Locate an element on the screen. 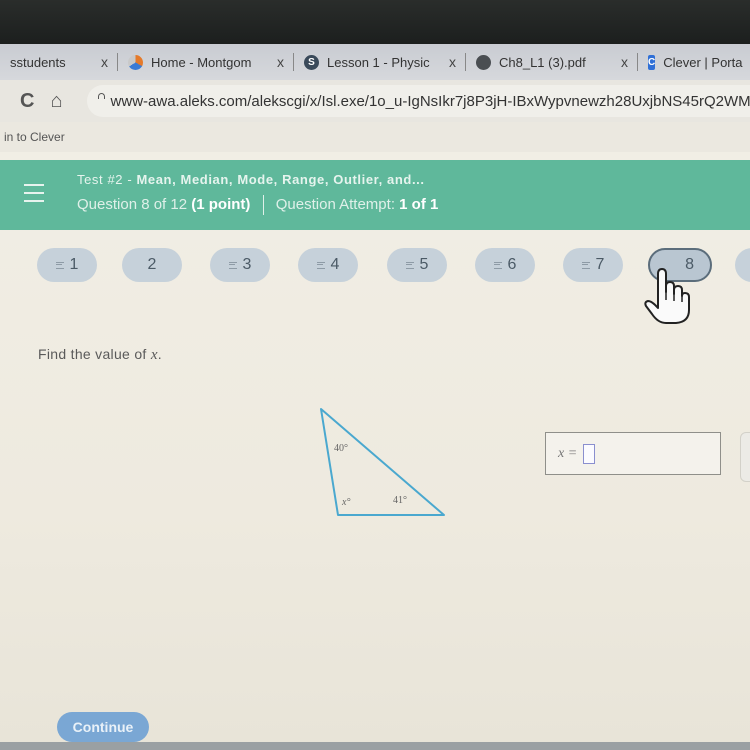 The height and width of the screenshot is (750, 750). hand-pointer-cursor-icon is located at coordinates (667, 296).